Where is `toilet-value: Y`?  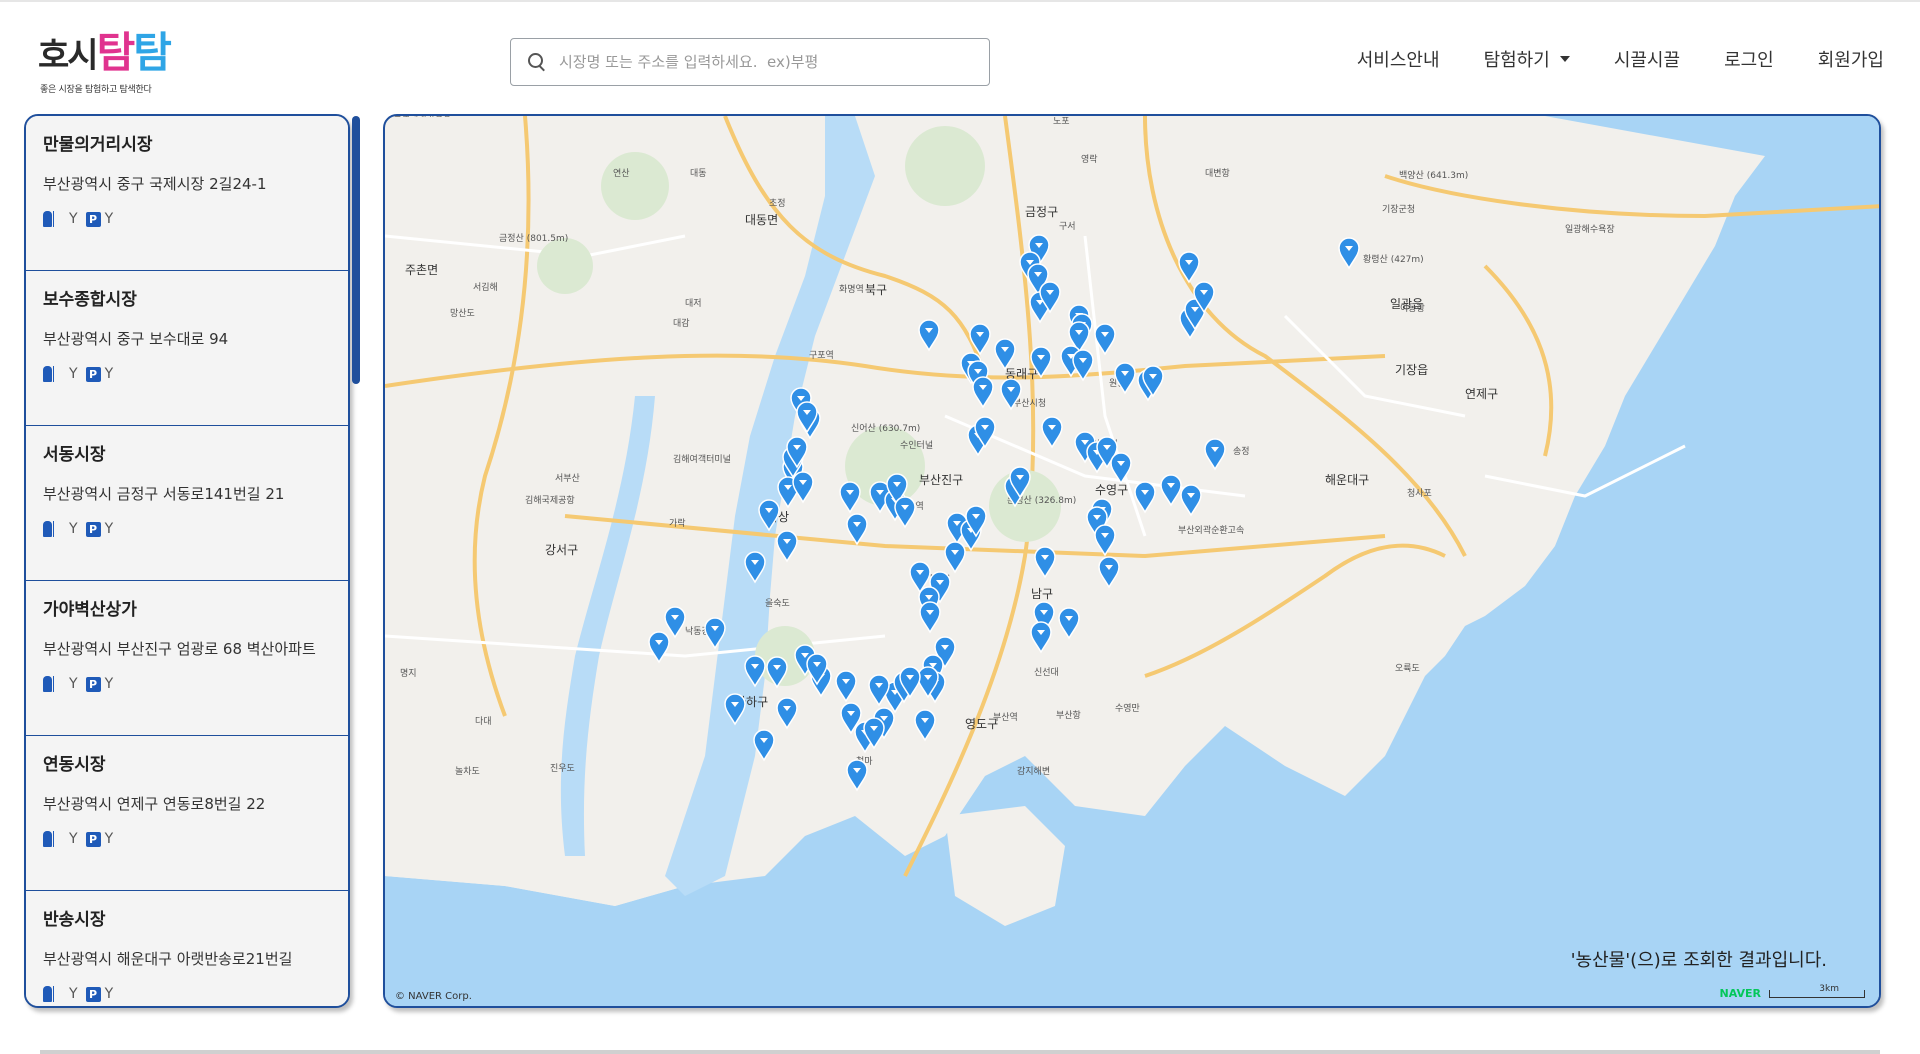 toilet-value: Y is located at coordinates (73, 839).